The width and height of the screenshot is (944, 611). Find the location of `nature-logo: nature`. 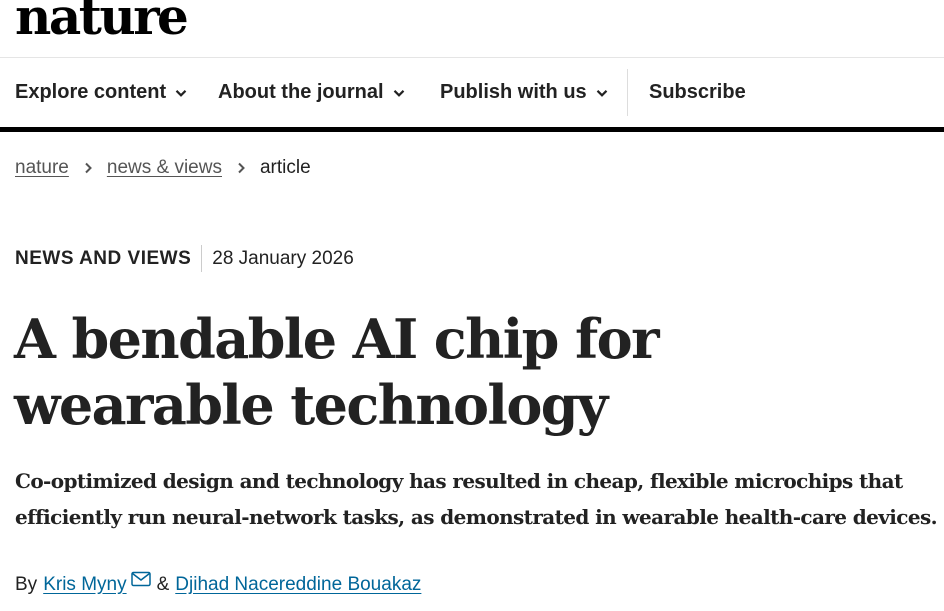

nature-logo: nature is located at coordinates (102, 21).